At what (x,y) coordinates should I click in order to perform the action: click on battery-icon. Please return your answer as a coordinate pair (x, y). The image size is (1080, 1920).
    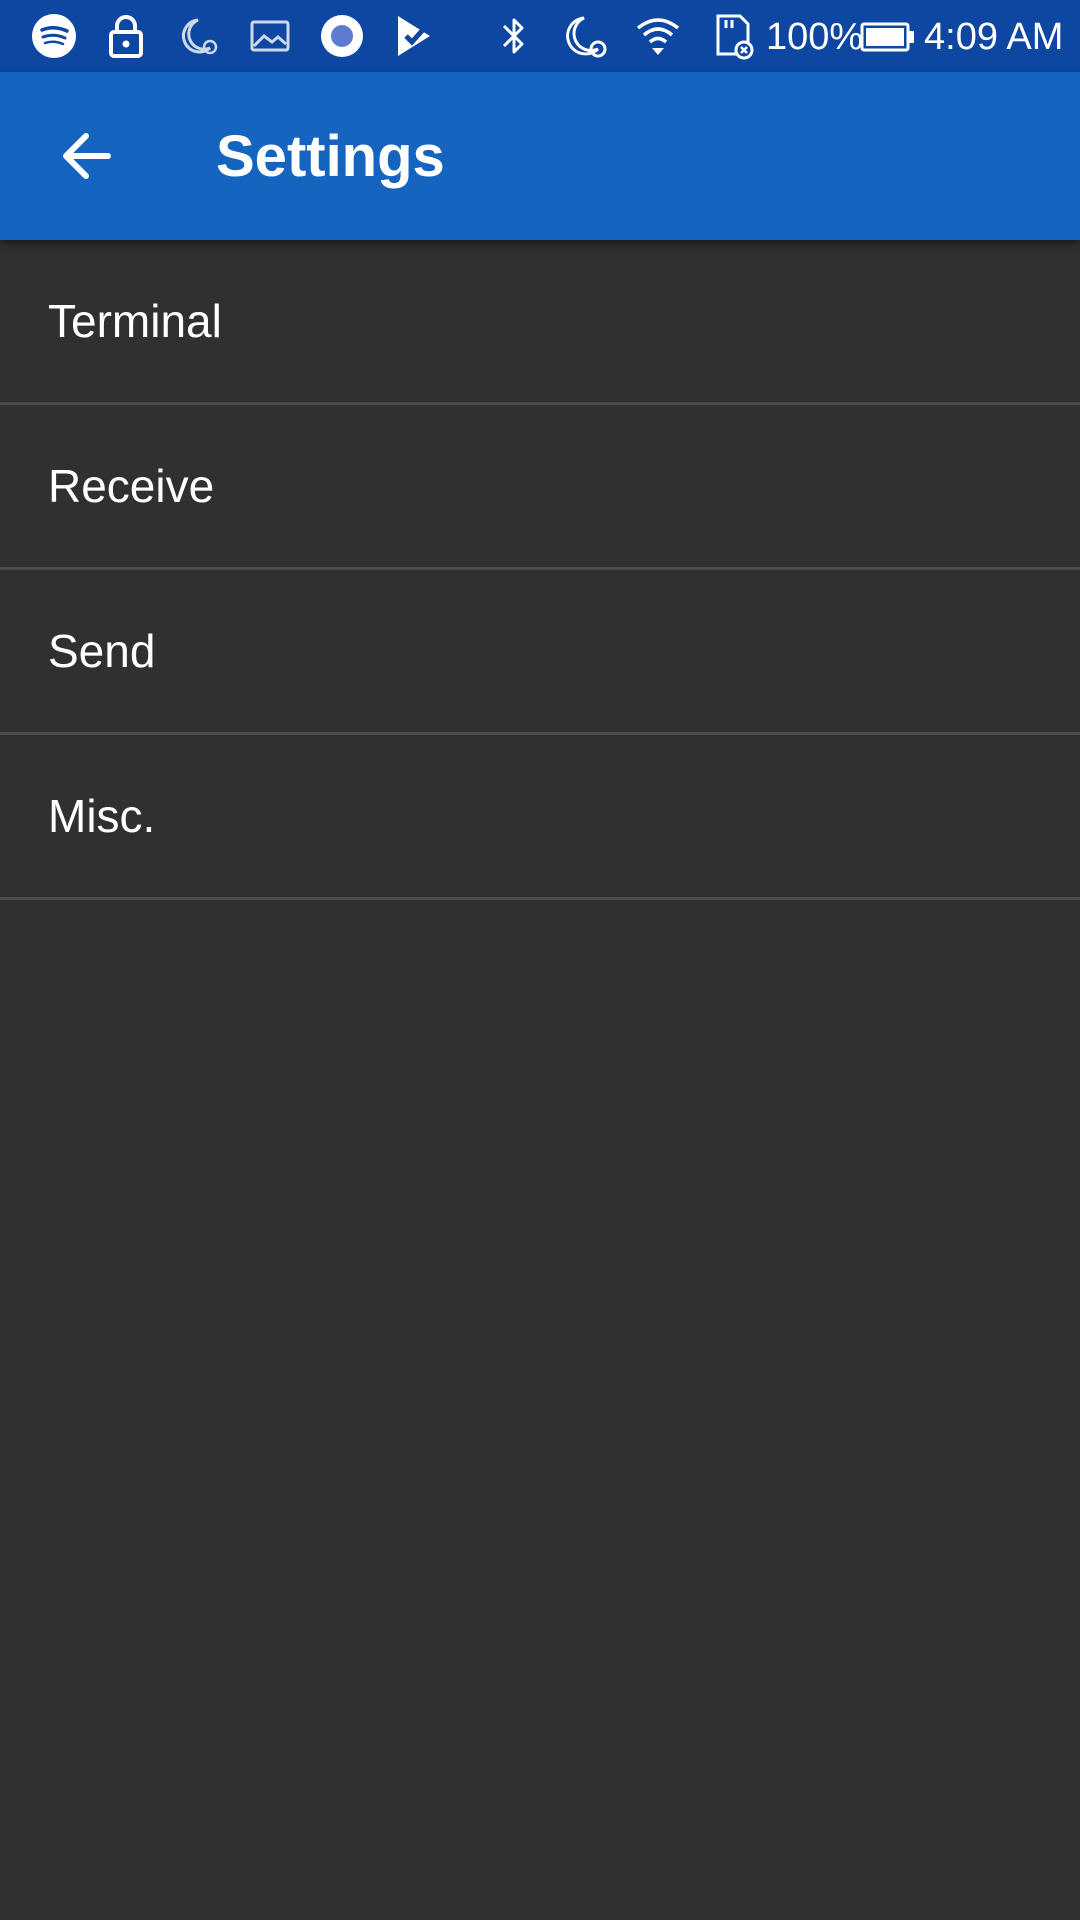
    Looking at the image, I should click on (888, 36).